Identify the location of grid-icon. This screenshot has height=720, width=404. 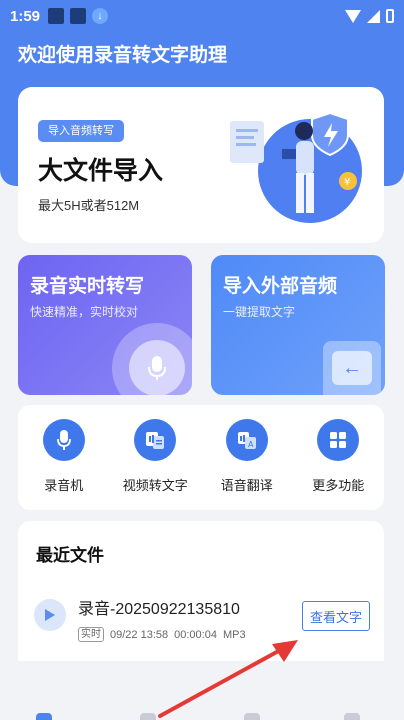
(338, 440).